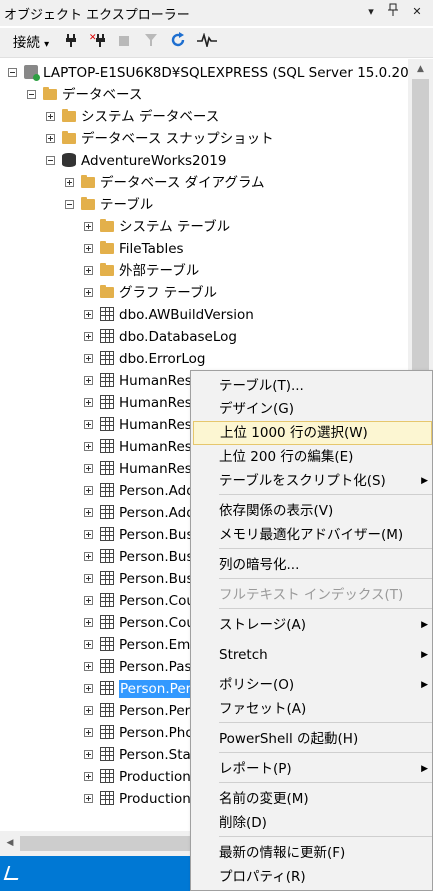 The image size is (433, 891). I want to click on filter-icon, so click(151, 43).